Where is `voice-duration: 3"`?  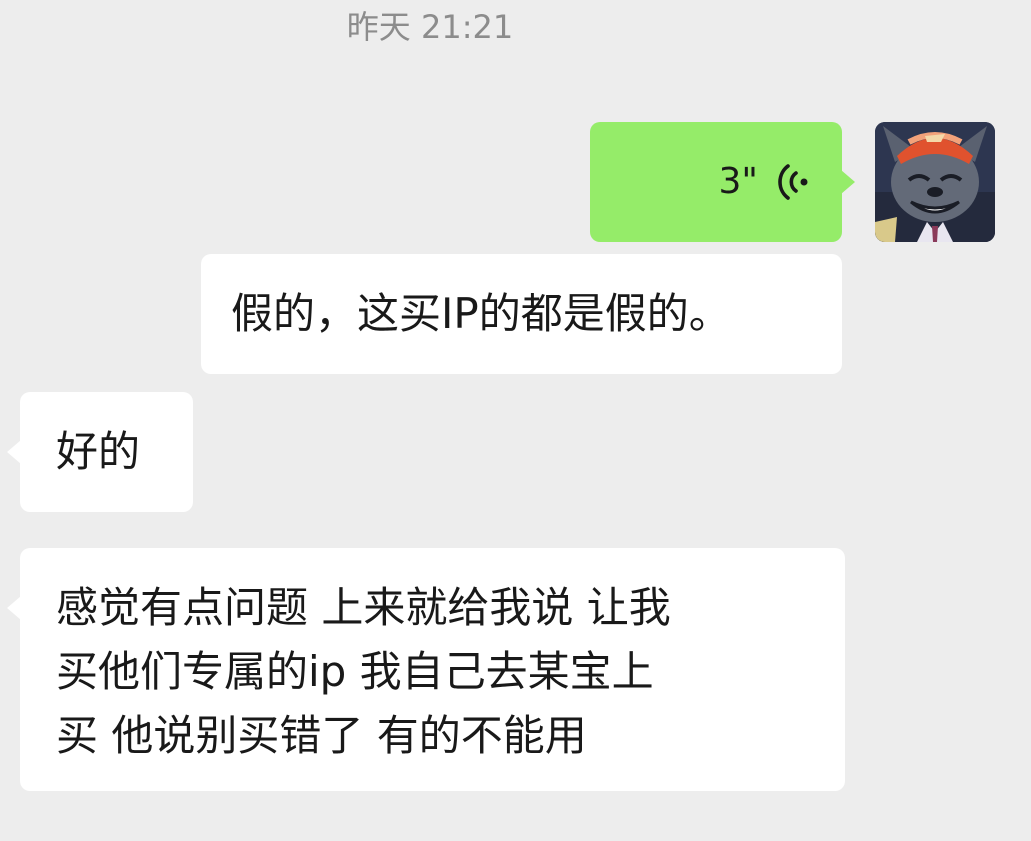 voice-duration: 3" is located at coordinates (738, 181).